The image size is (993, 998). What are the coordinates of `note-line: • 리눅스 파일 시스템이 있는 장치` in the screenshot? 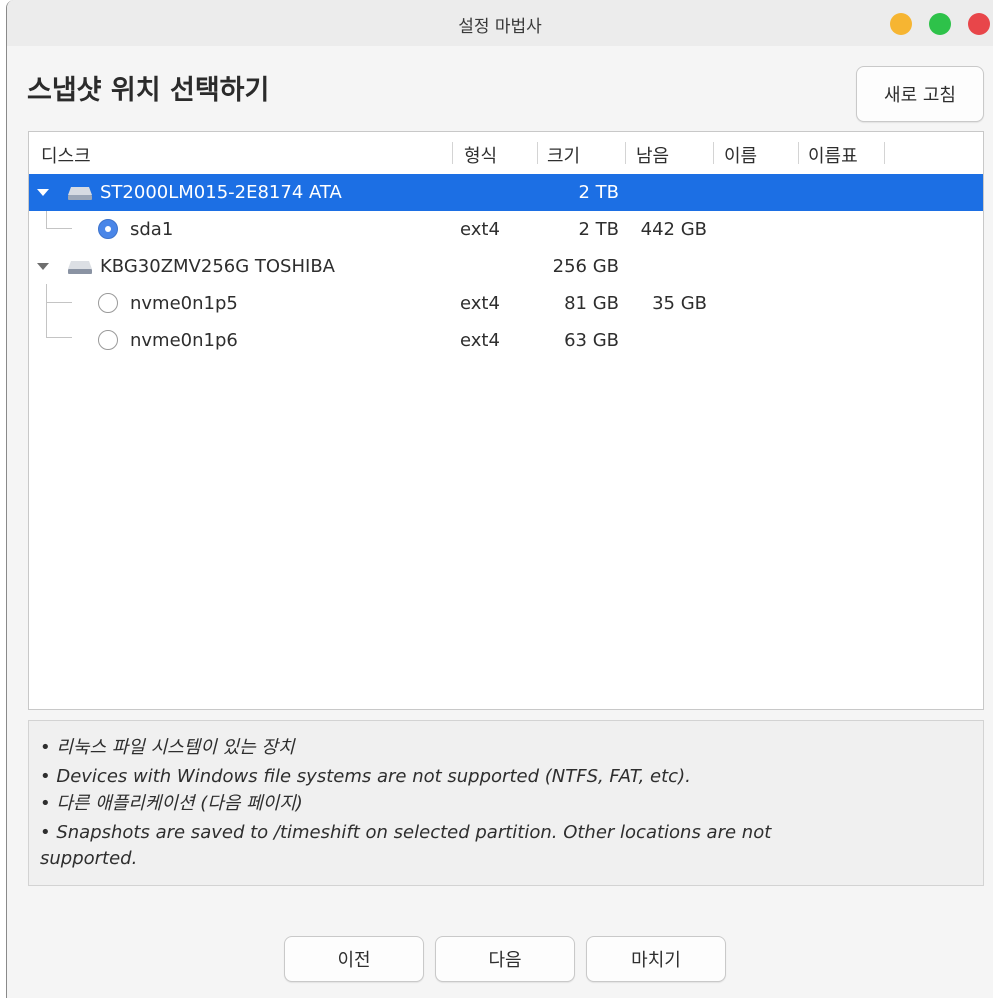 It's located at (167, 747).